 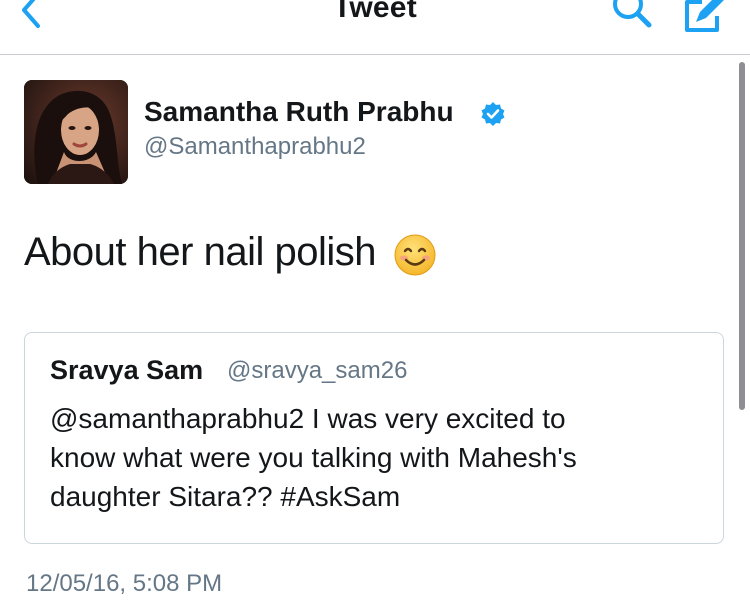 I want to click on search-icon, so click(x=632, y=14).